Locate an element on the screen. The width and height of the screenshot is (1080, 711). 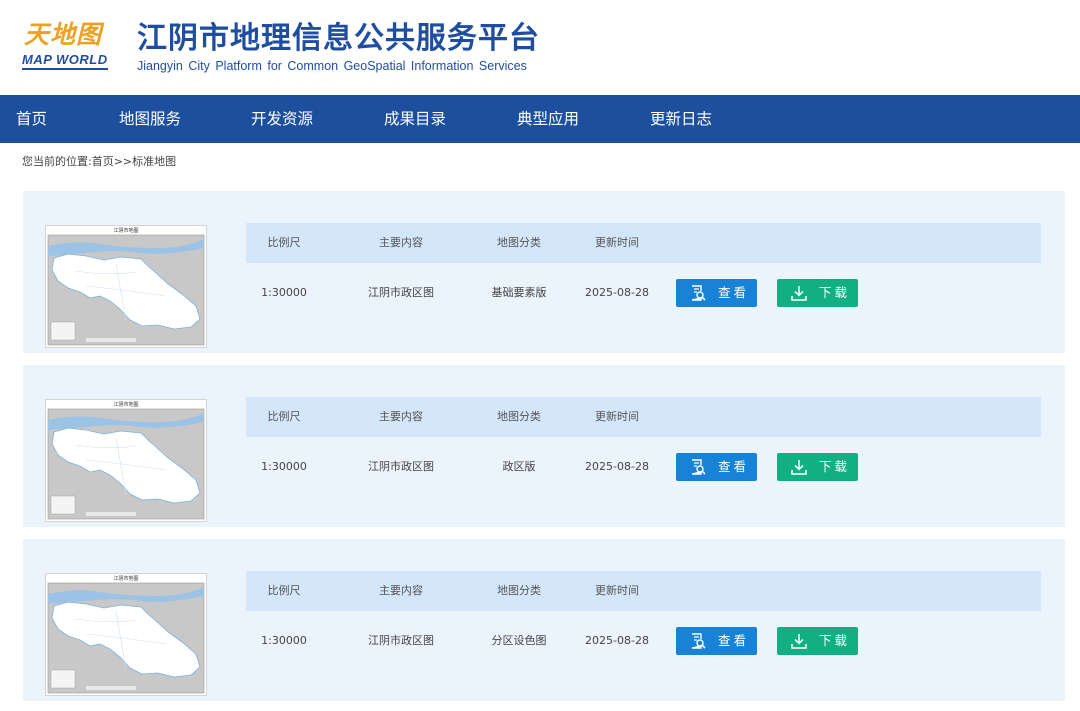
breadcrumb: 您当前的位置:首页>>标准地图 is located at coordinates (99, 161).